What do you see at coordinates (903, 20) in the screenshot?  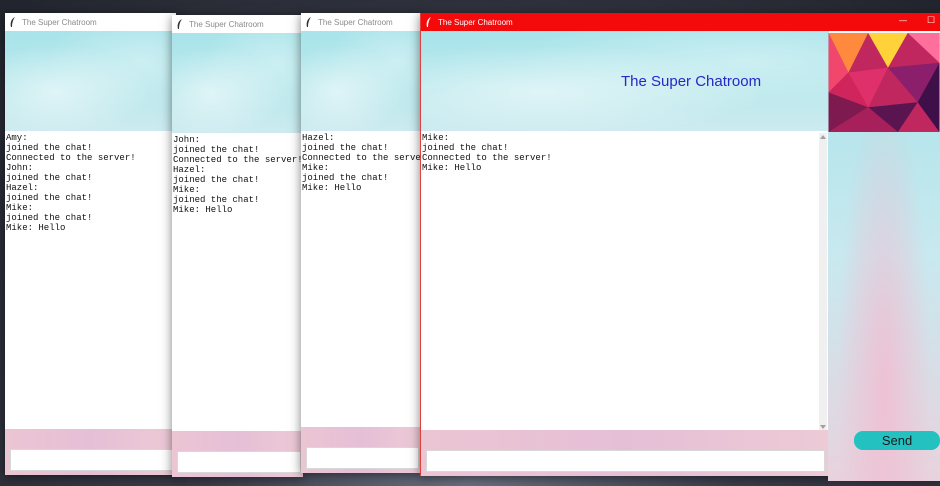 I see `minimize-button: —` at bounding box center [903, 20].